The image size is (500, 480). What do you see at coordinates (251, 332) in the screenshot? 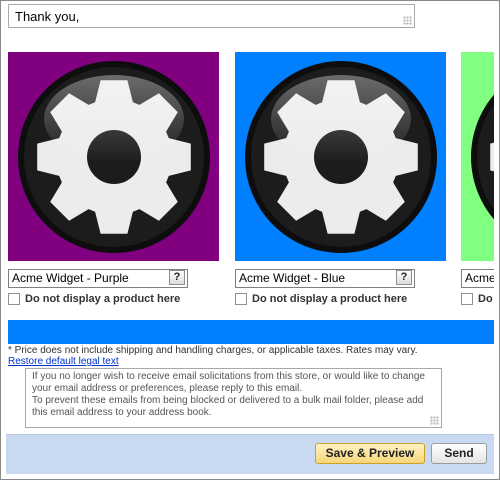
I see `accent-bar` at bounding box center [251, 332].